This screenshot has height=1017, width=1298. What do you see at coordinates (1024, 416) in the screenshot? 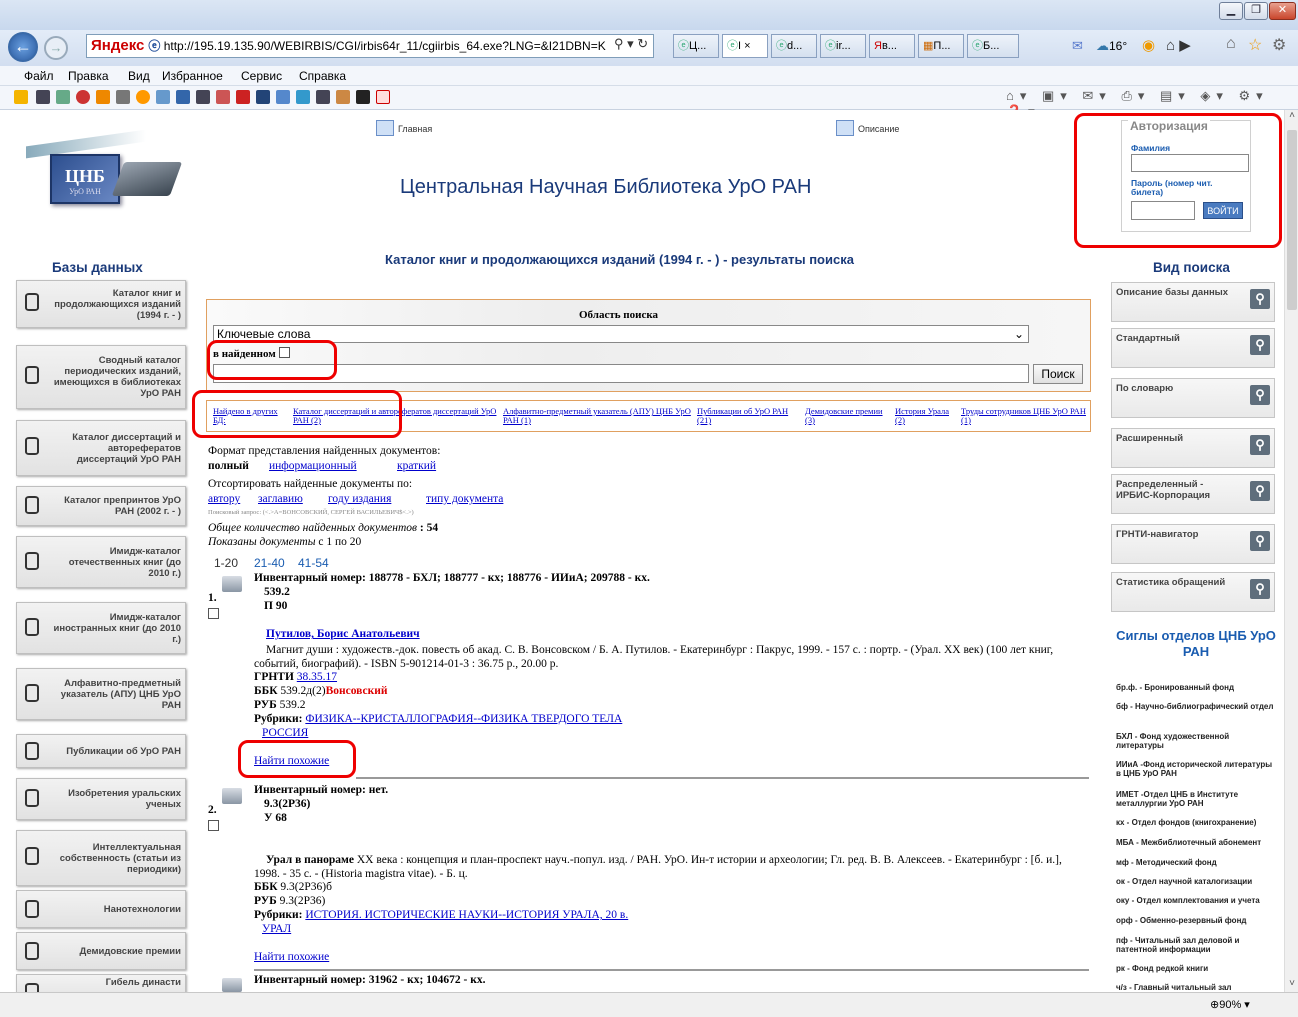
I see `other-db-link-staff-works: Труды сотрудников ЦНБ УрО РАН (1)` at bounding box center [1024, 416].